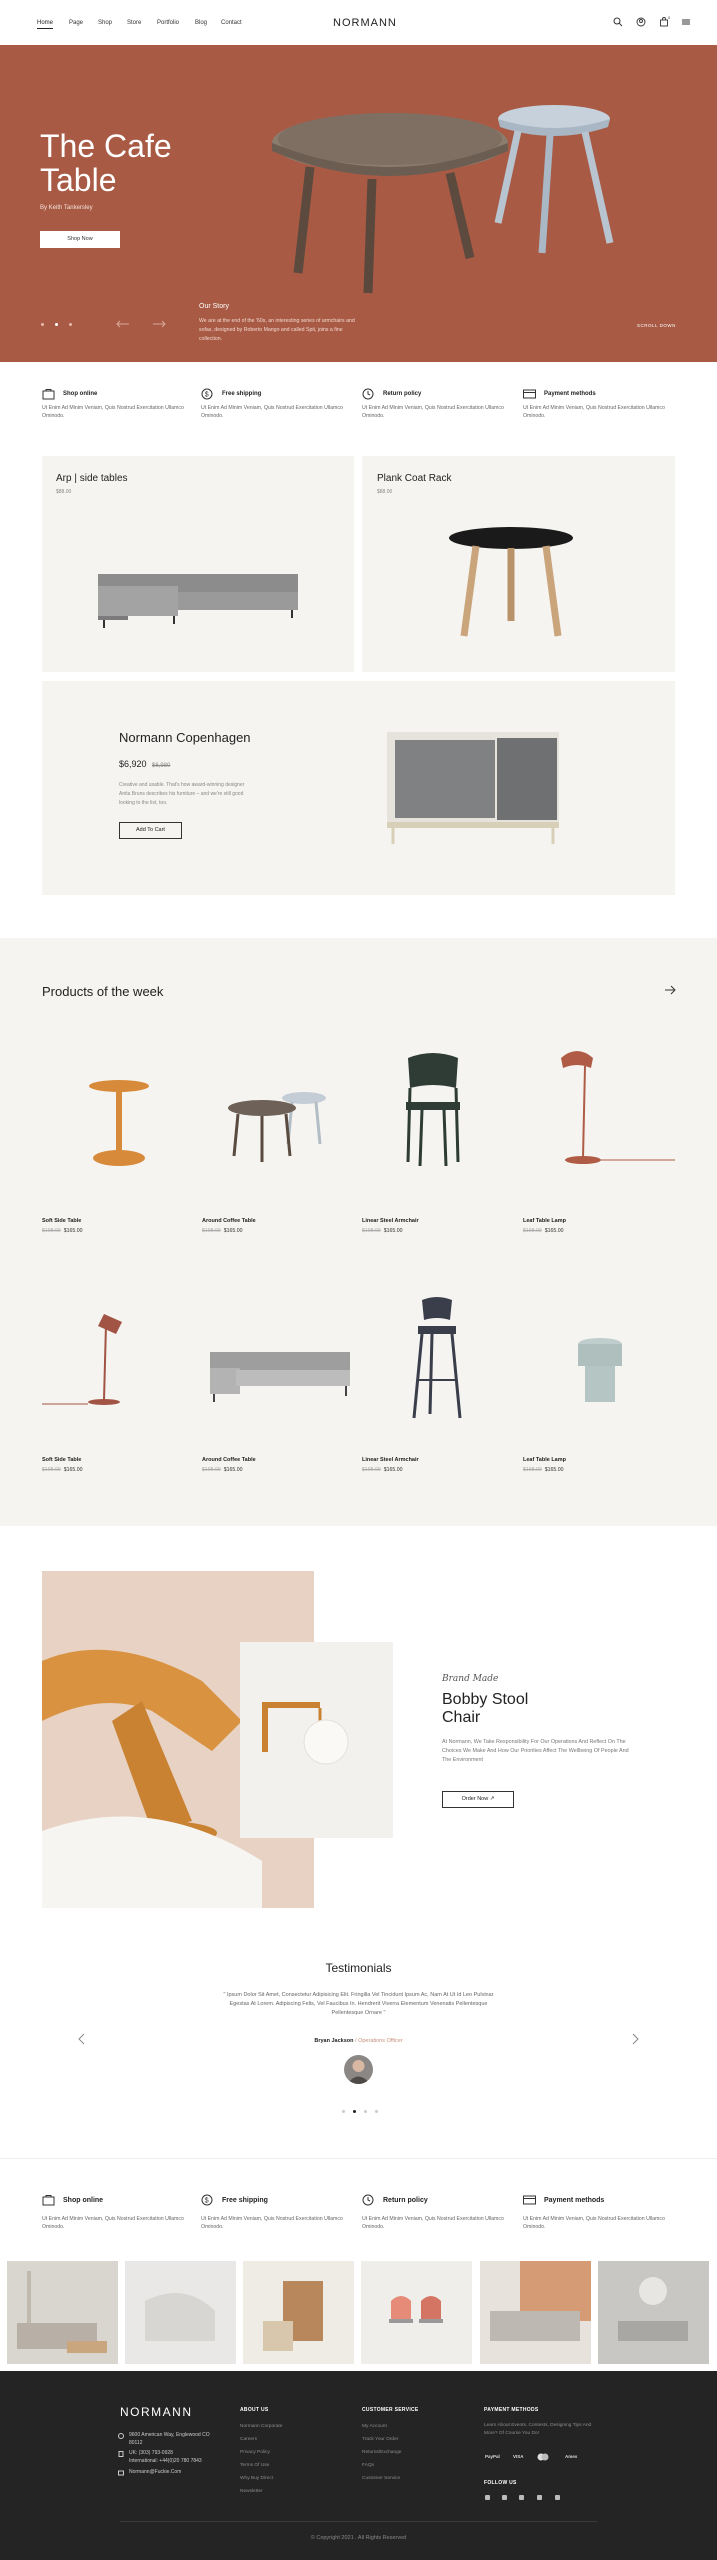 The width and height of the screenshot is (717, 2560). I want to click on promo-lamp-image, so click(316, 1740).